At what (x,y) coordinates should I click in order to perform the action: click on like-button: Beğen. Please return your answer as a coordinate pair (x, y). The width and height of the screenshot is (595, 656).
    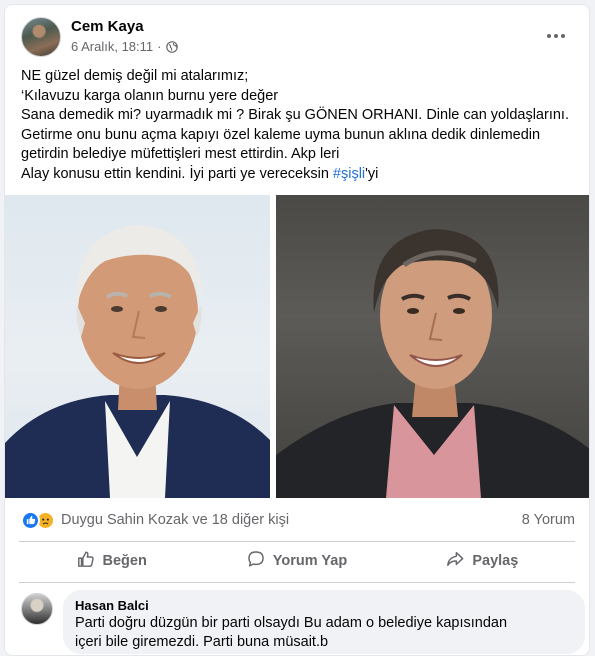
    Looking at the image, I should click on (111, 561).